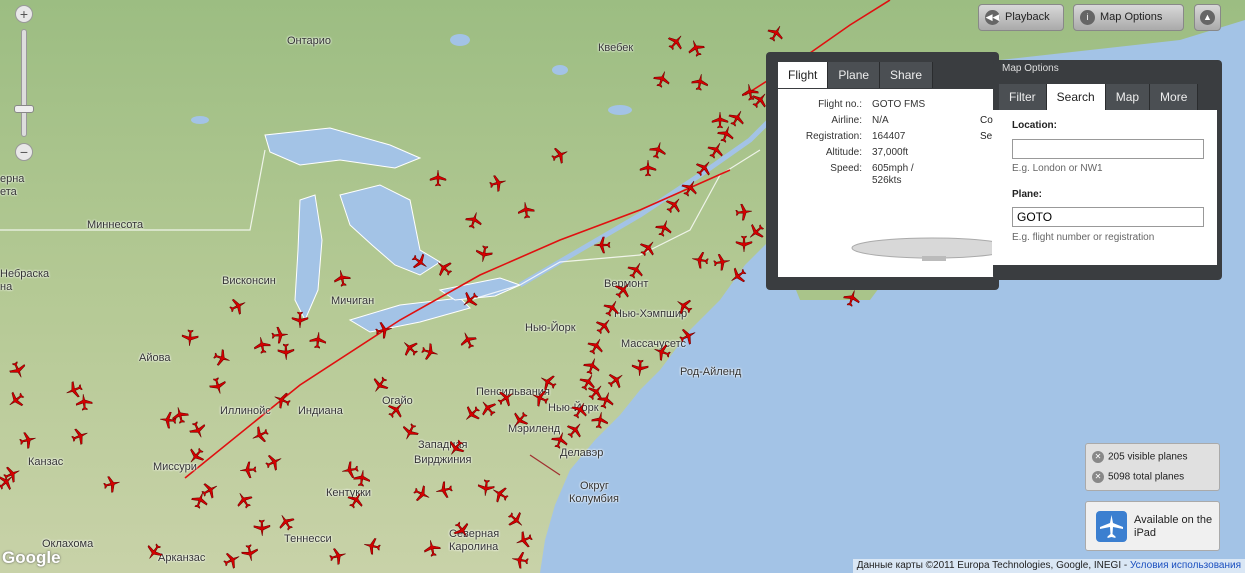 This screenshot has height=573, width=1245. I want to click on ipad-promo: Available on the iPad, so click(1152, 526).